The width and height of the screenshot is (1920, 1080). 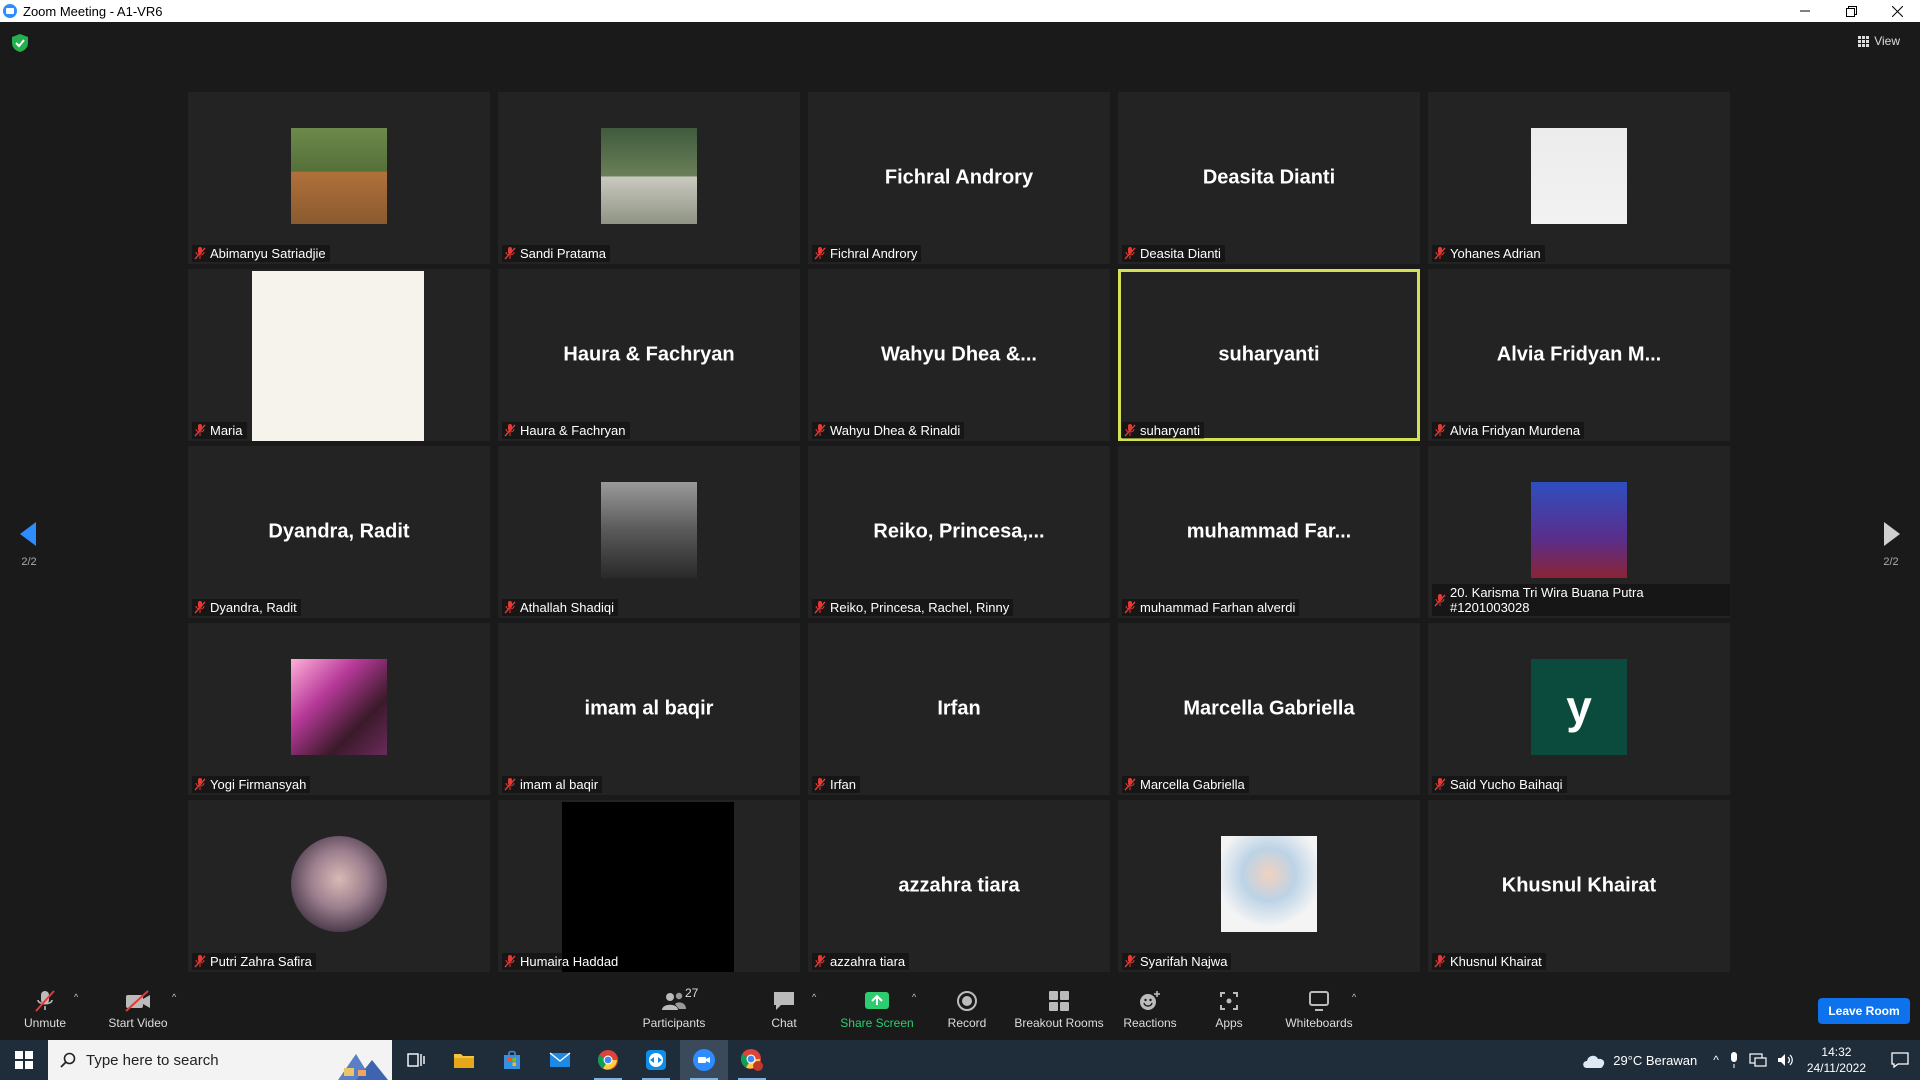 What do you see at coordinates (1864, 1011) in the screenshot?
I see `leave-room-button: Leave Room` at bounding box center [1864, 1011].